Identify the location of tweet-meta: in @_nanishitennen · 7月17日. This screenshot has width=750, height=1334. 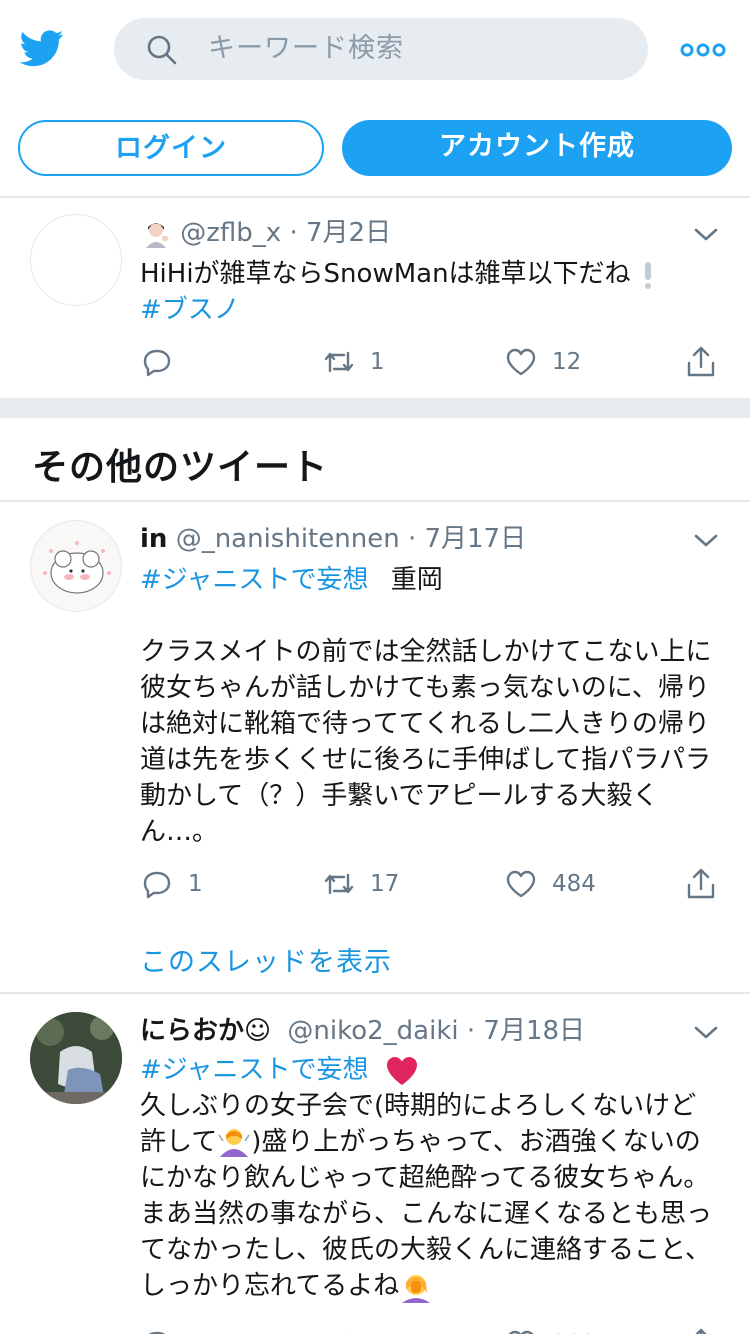
(333, 539).